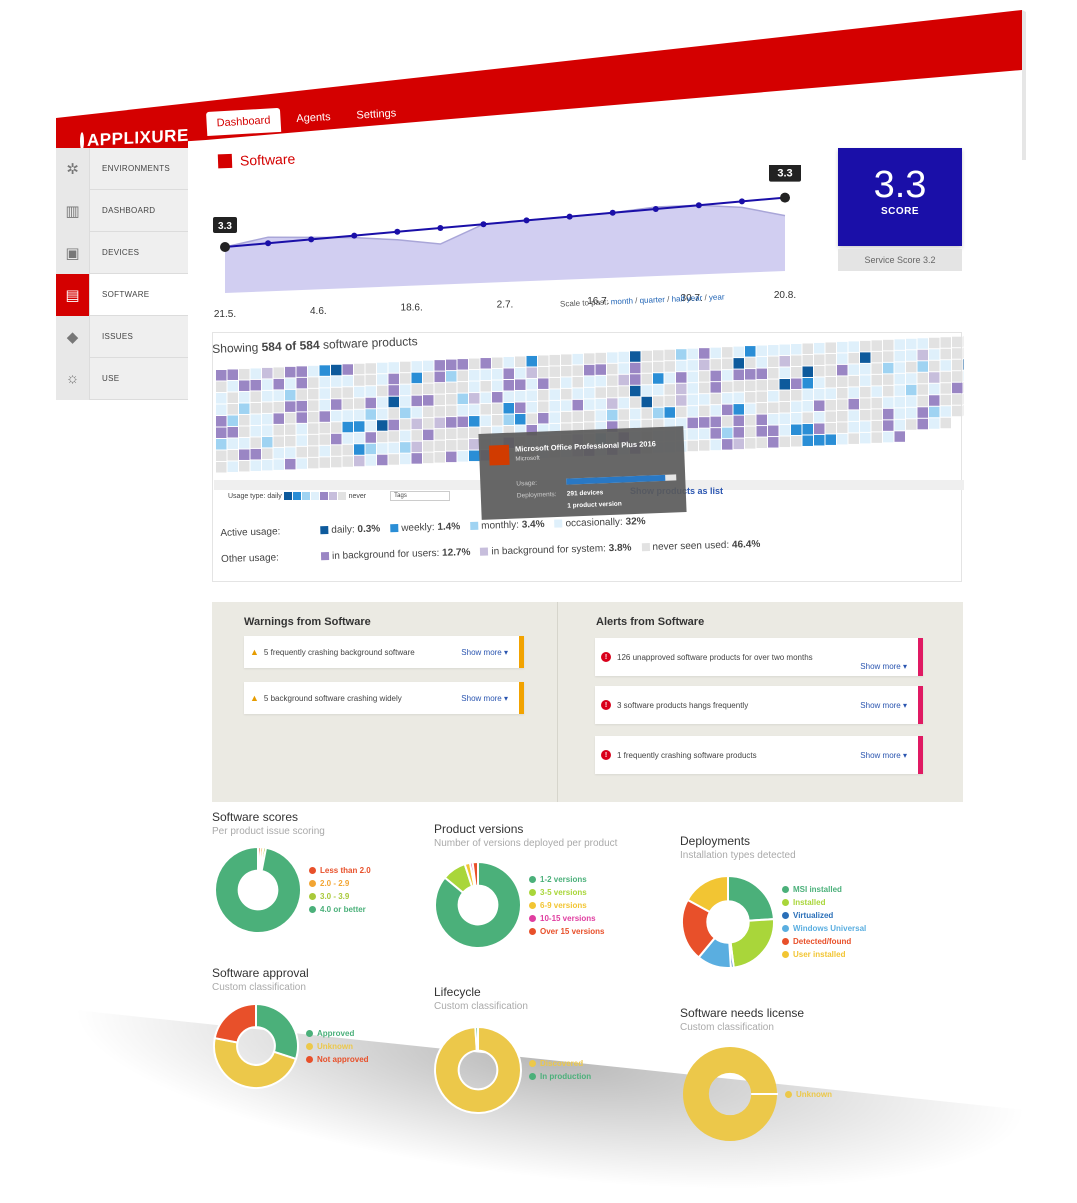  I want to click on legend-item: Windows Universal, so click(824, 928).